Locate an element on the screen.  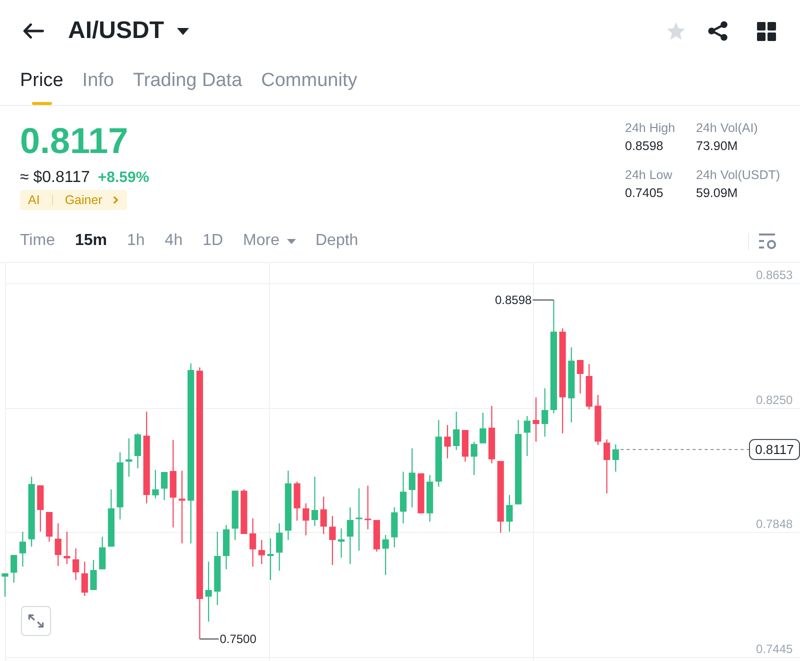
leader-line is located at coordinates (209, 639).